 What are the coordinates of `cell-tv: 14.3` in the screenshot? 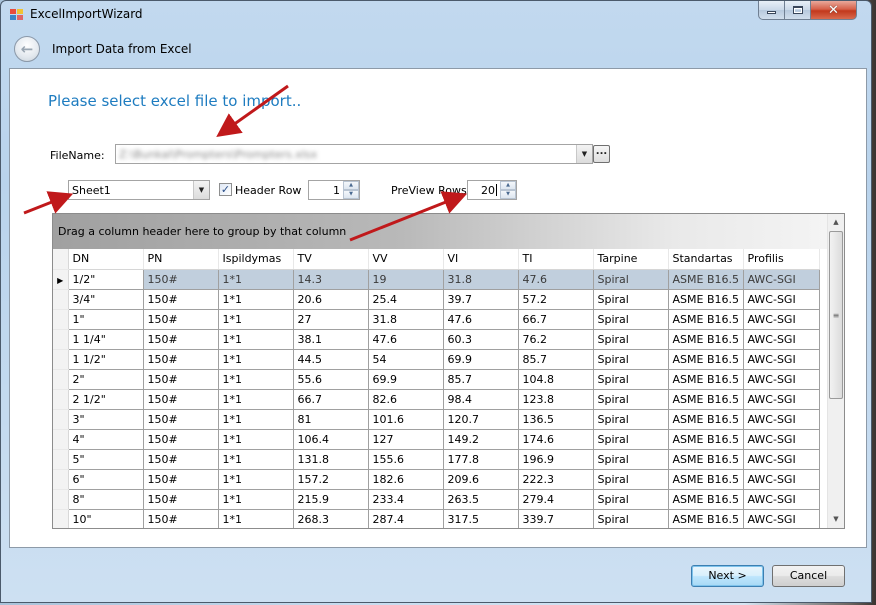 It's located at (331, 279).